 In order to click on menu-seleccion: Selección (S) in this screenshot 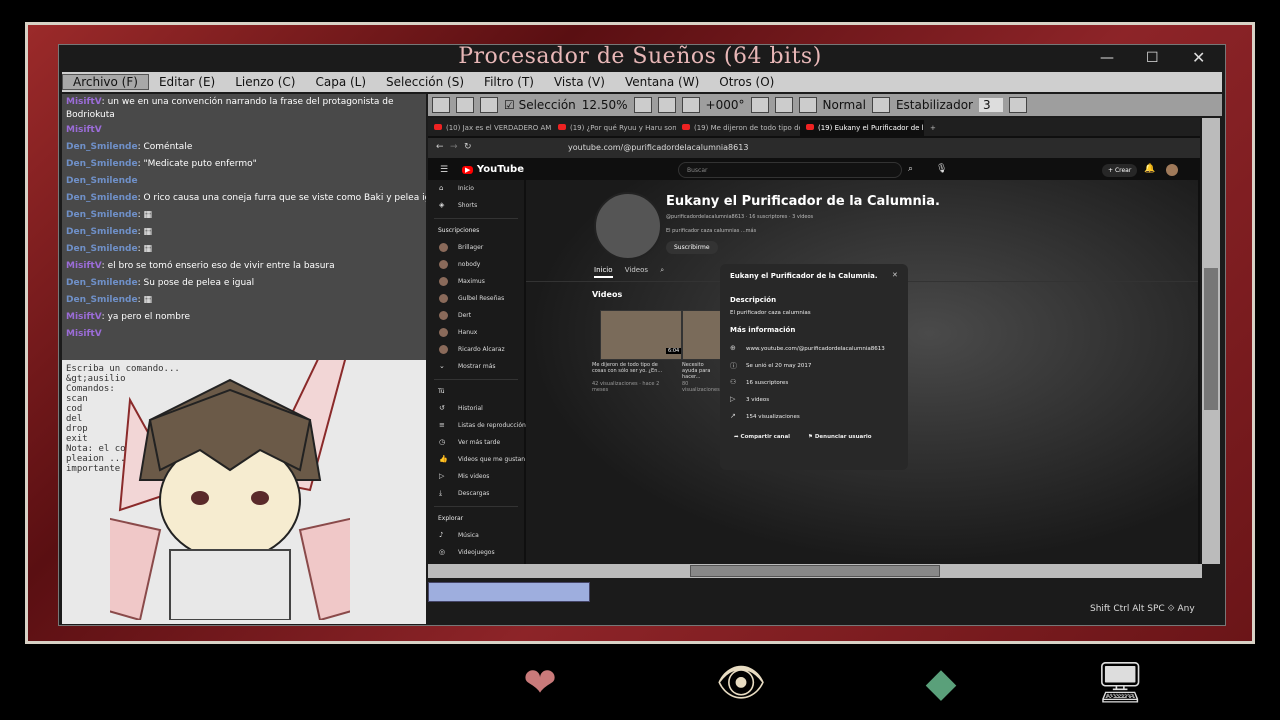, I will do `click(425, 82)`.